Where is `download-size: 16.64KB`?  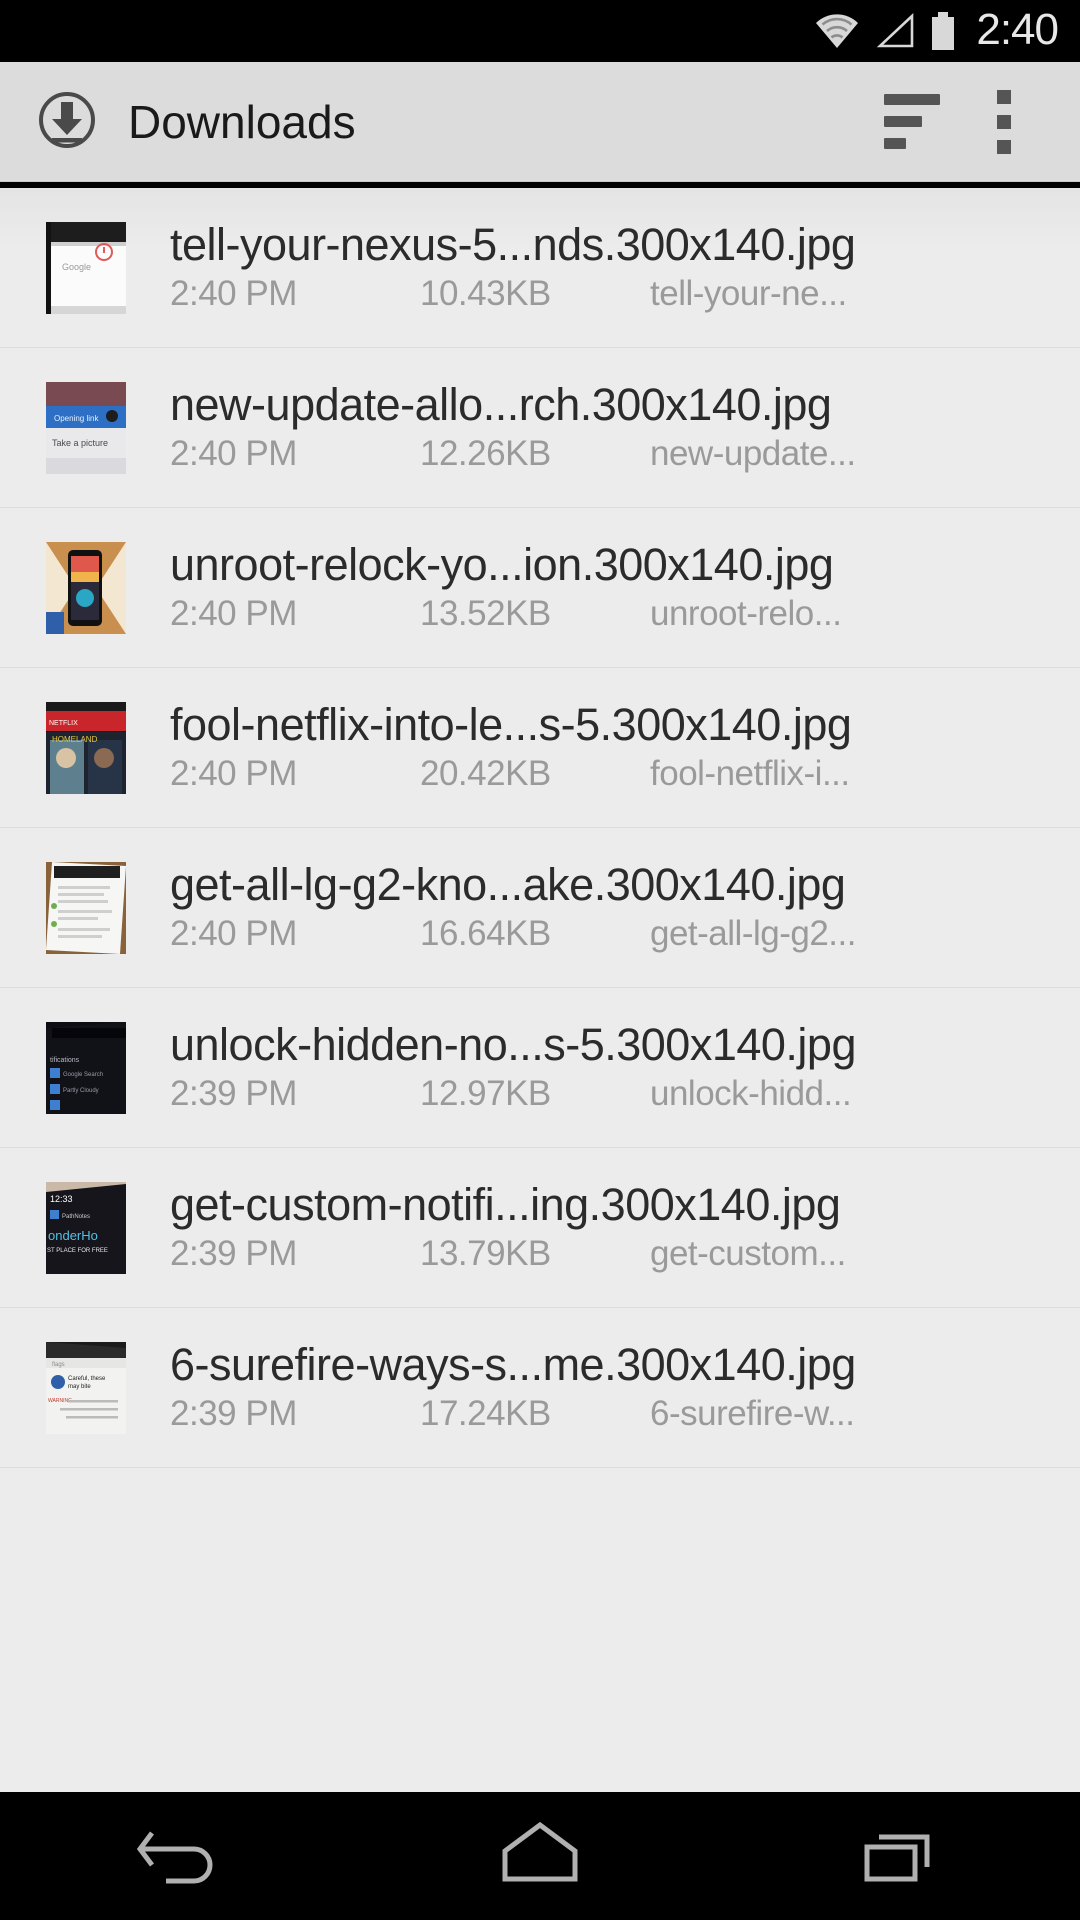 download-size: 16.64KB is located at coordinates (485, 934).